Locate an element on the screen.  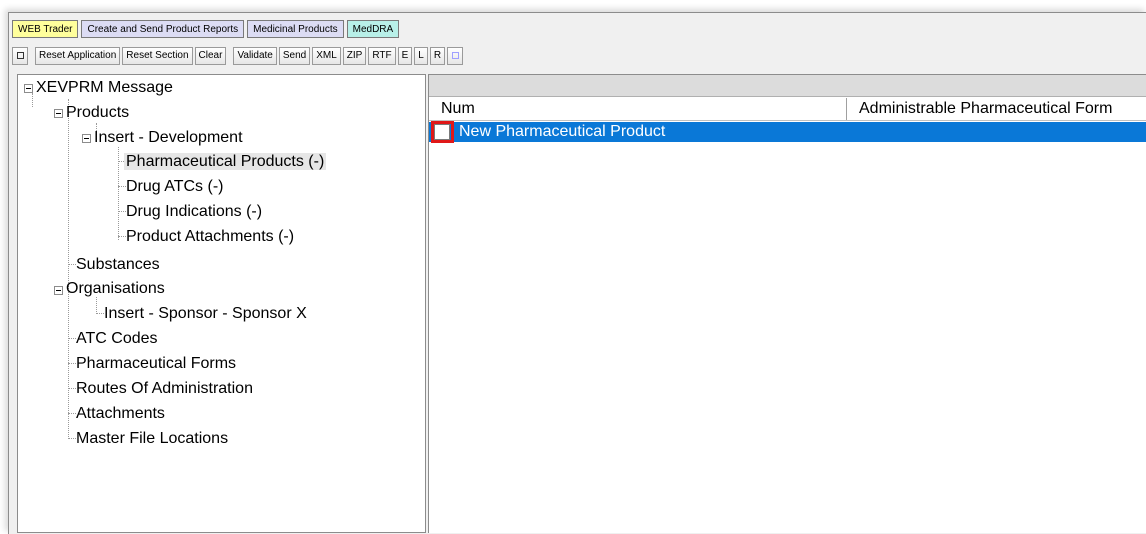
zip-button: ZIP is located at coordinates (354, 56).